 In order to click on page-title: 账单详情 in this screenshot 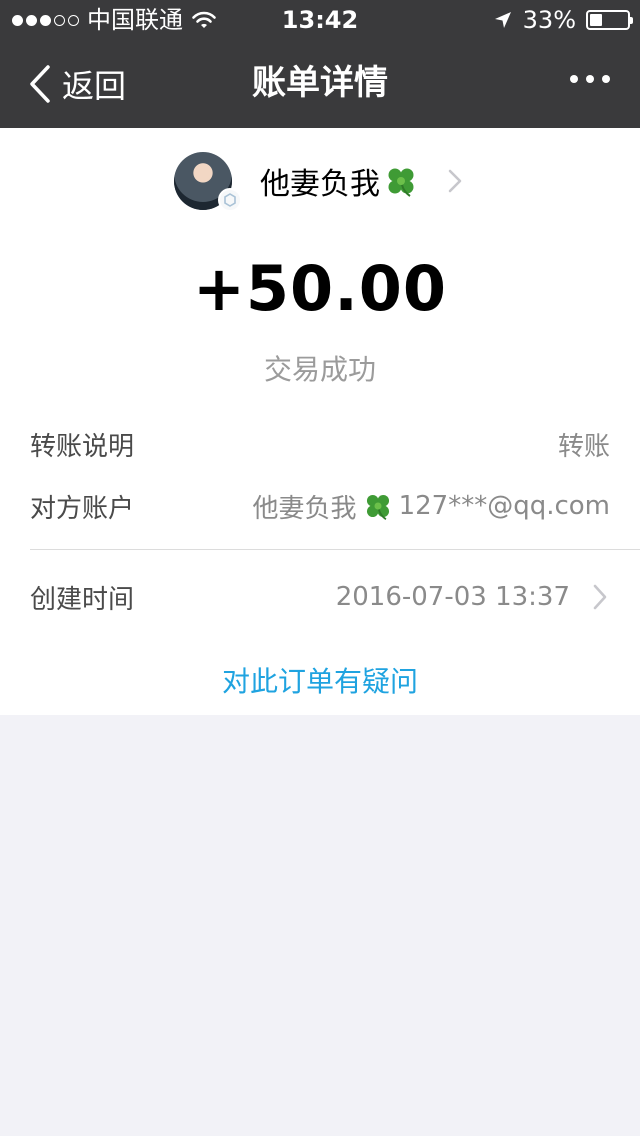, I will do `click(320, 83)`.